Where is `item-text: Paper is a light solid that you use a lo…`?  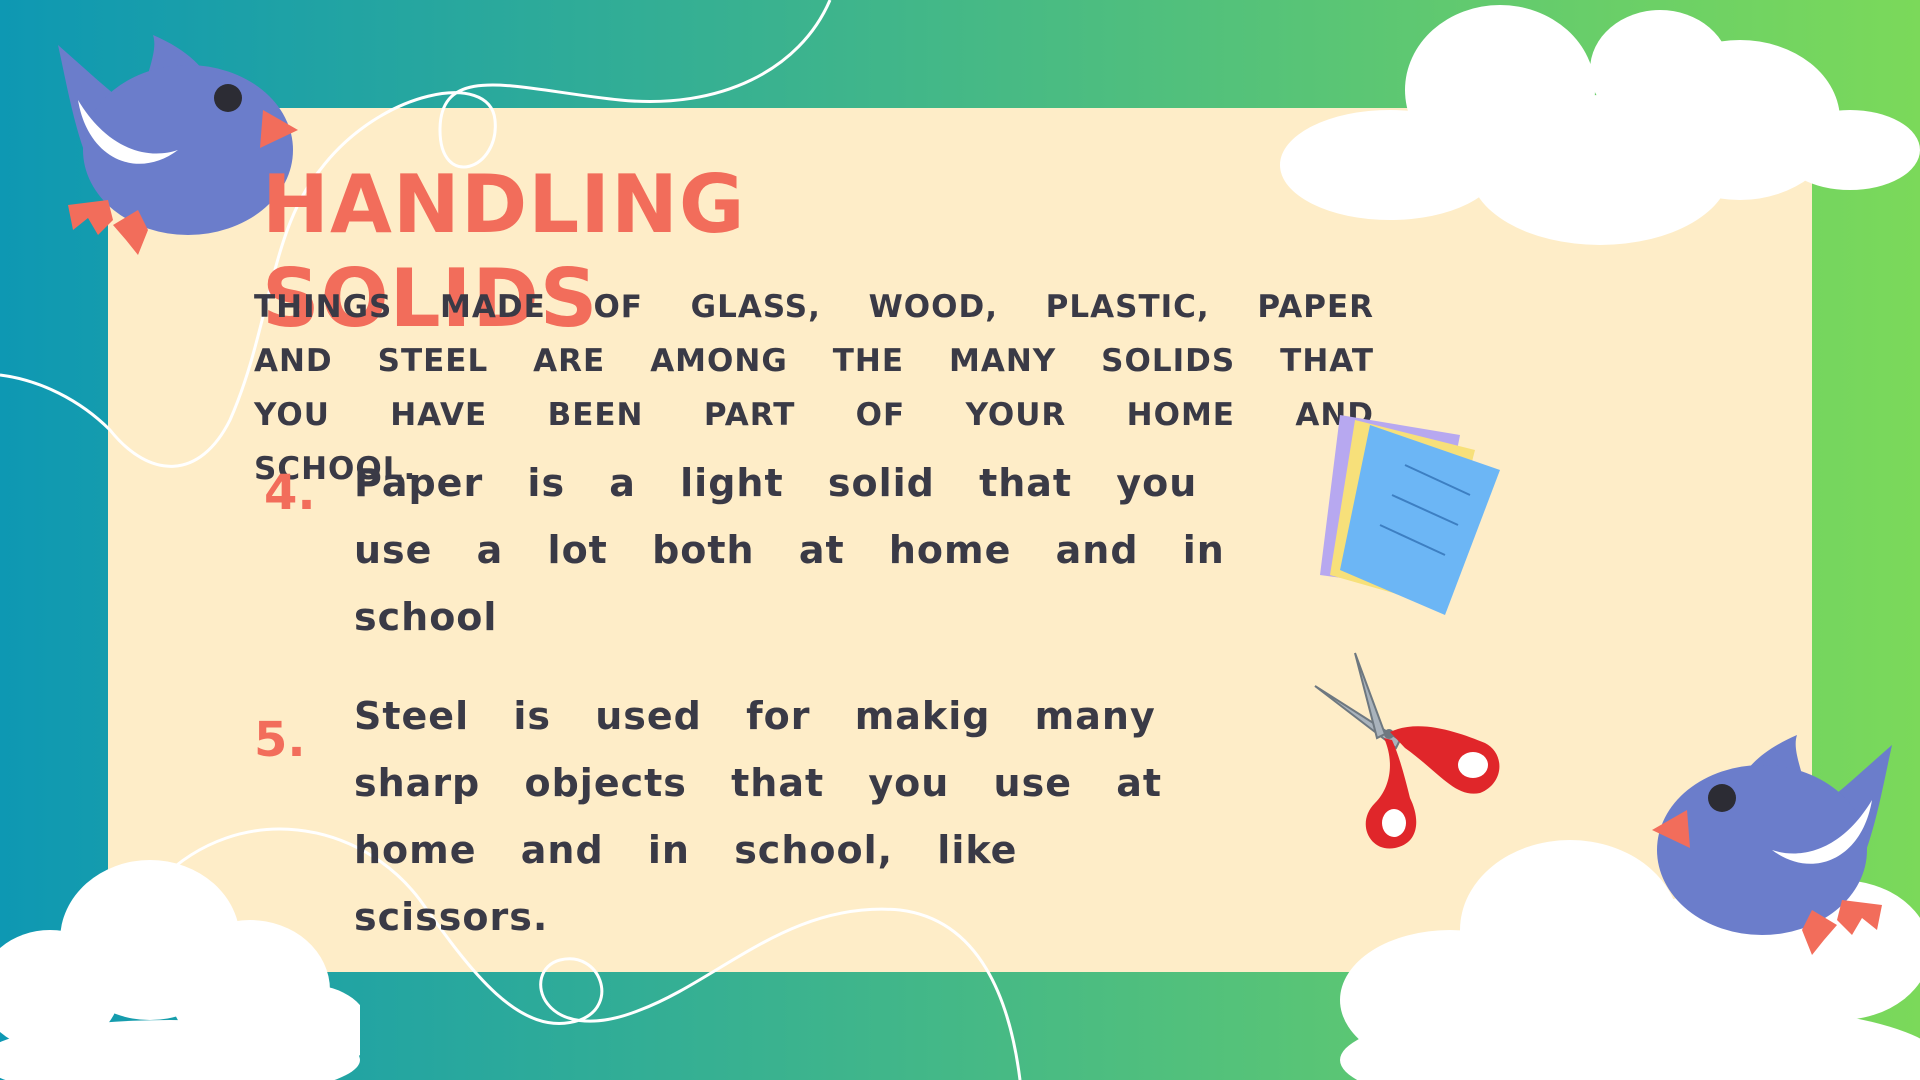 item-text: Paper is a light solid that you use a lo… is located at coordinates (789, 550).